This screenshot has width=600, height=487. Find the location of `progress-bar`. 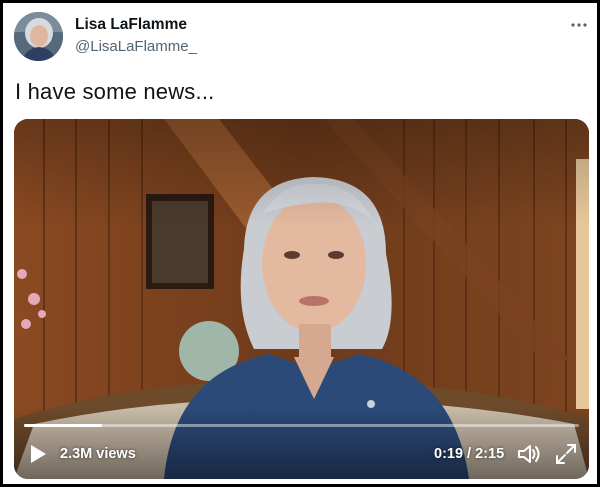

progress-bar is located at coordinates (301, 425).